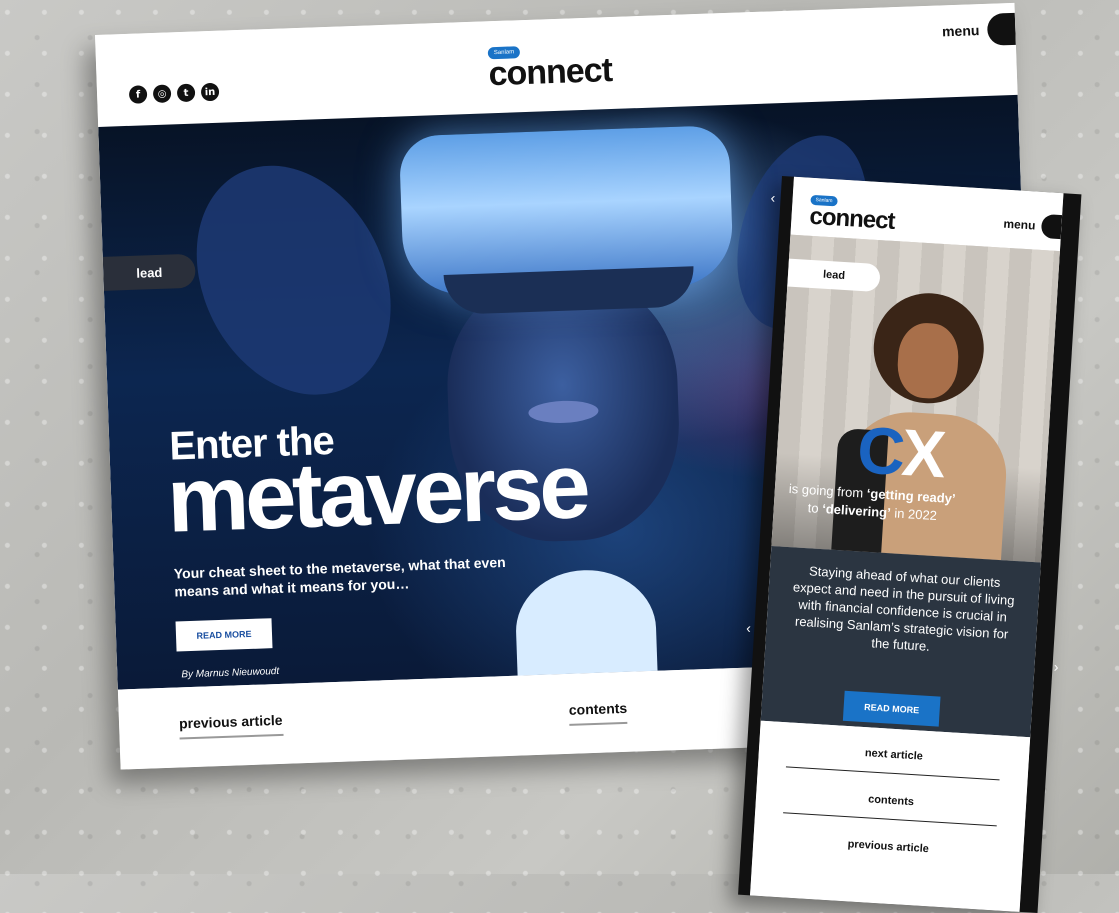 The height and width of the screenshot is (913, 1119). What do you see at coordinates (1051, 226) in the screenshot?
I see `mobile-menu-icon` at bounding box center [1051, 226].